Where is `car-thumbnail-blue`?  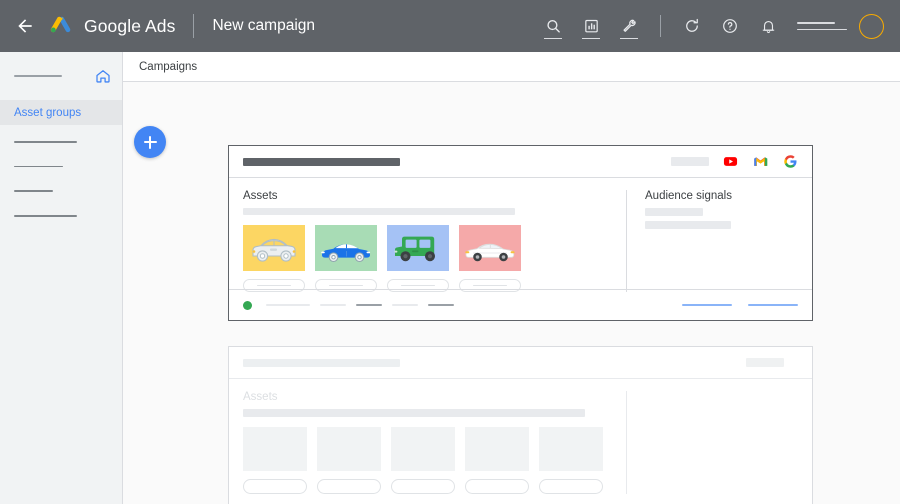 car-thumbnail-blue is located at coordinates (418, 248).